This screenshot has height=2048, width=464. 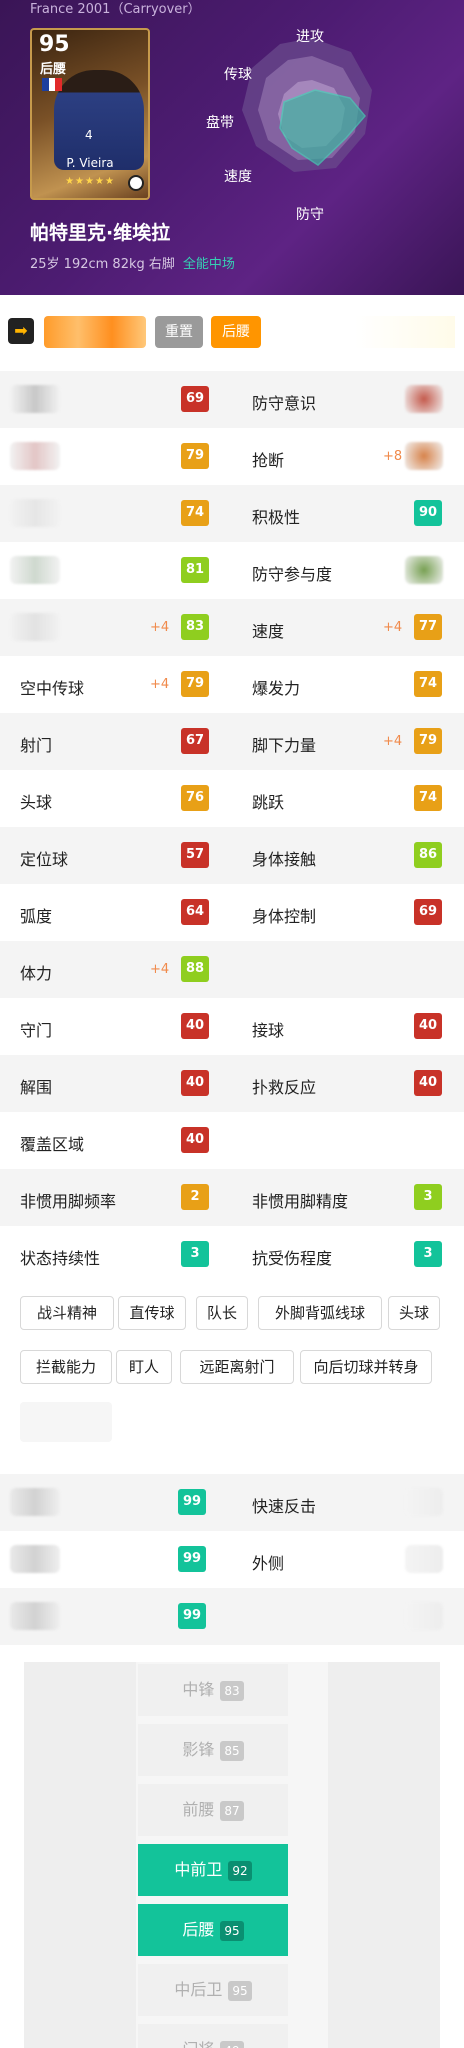 I want to click on blurred-skill, so click(x=66, y=1422).